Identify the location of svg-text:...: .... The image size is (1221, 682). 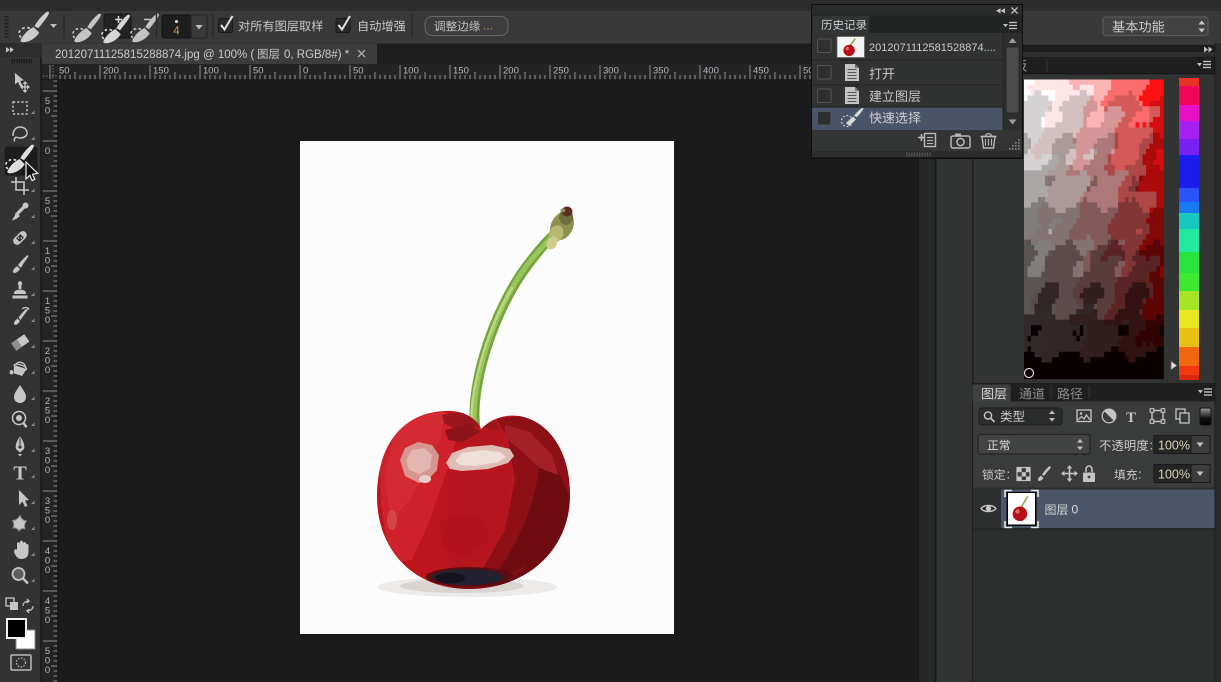
(488, 26).